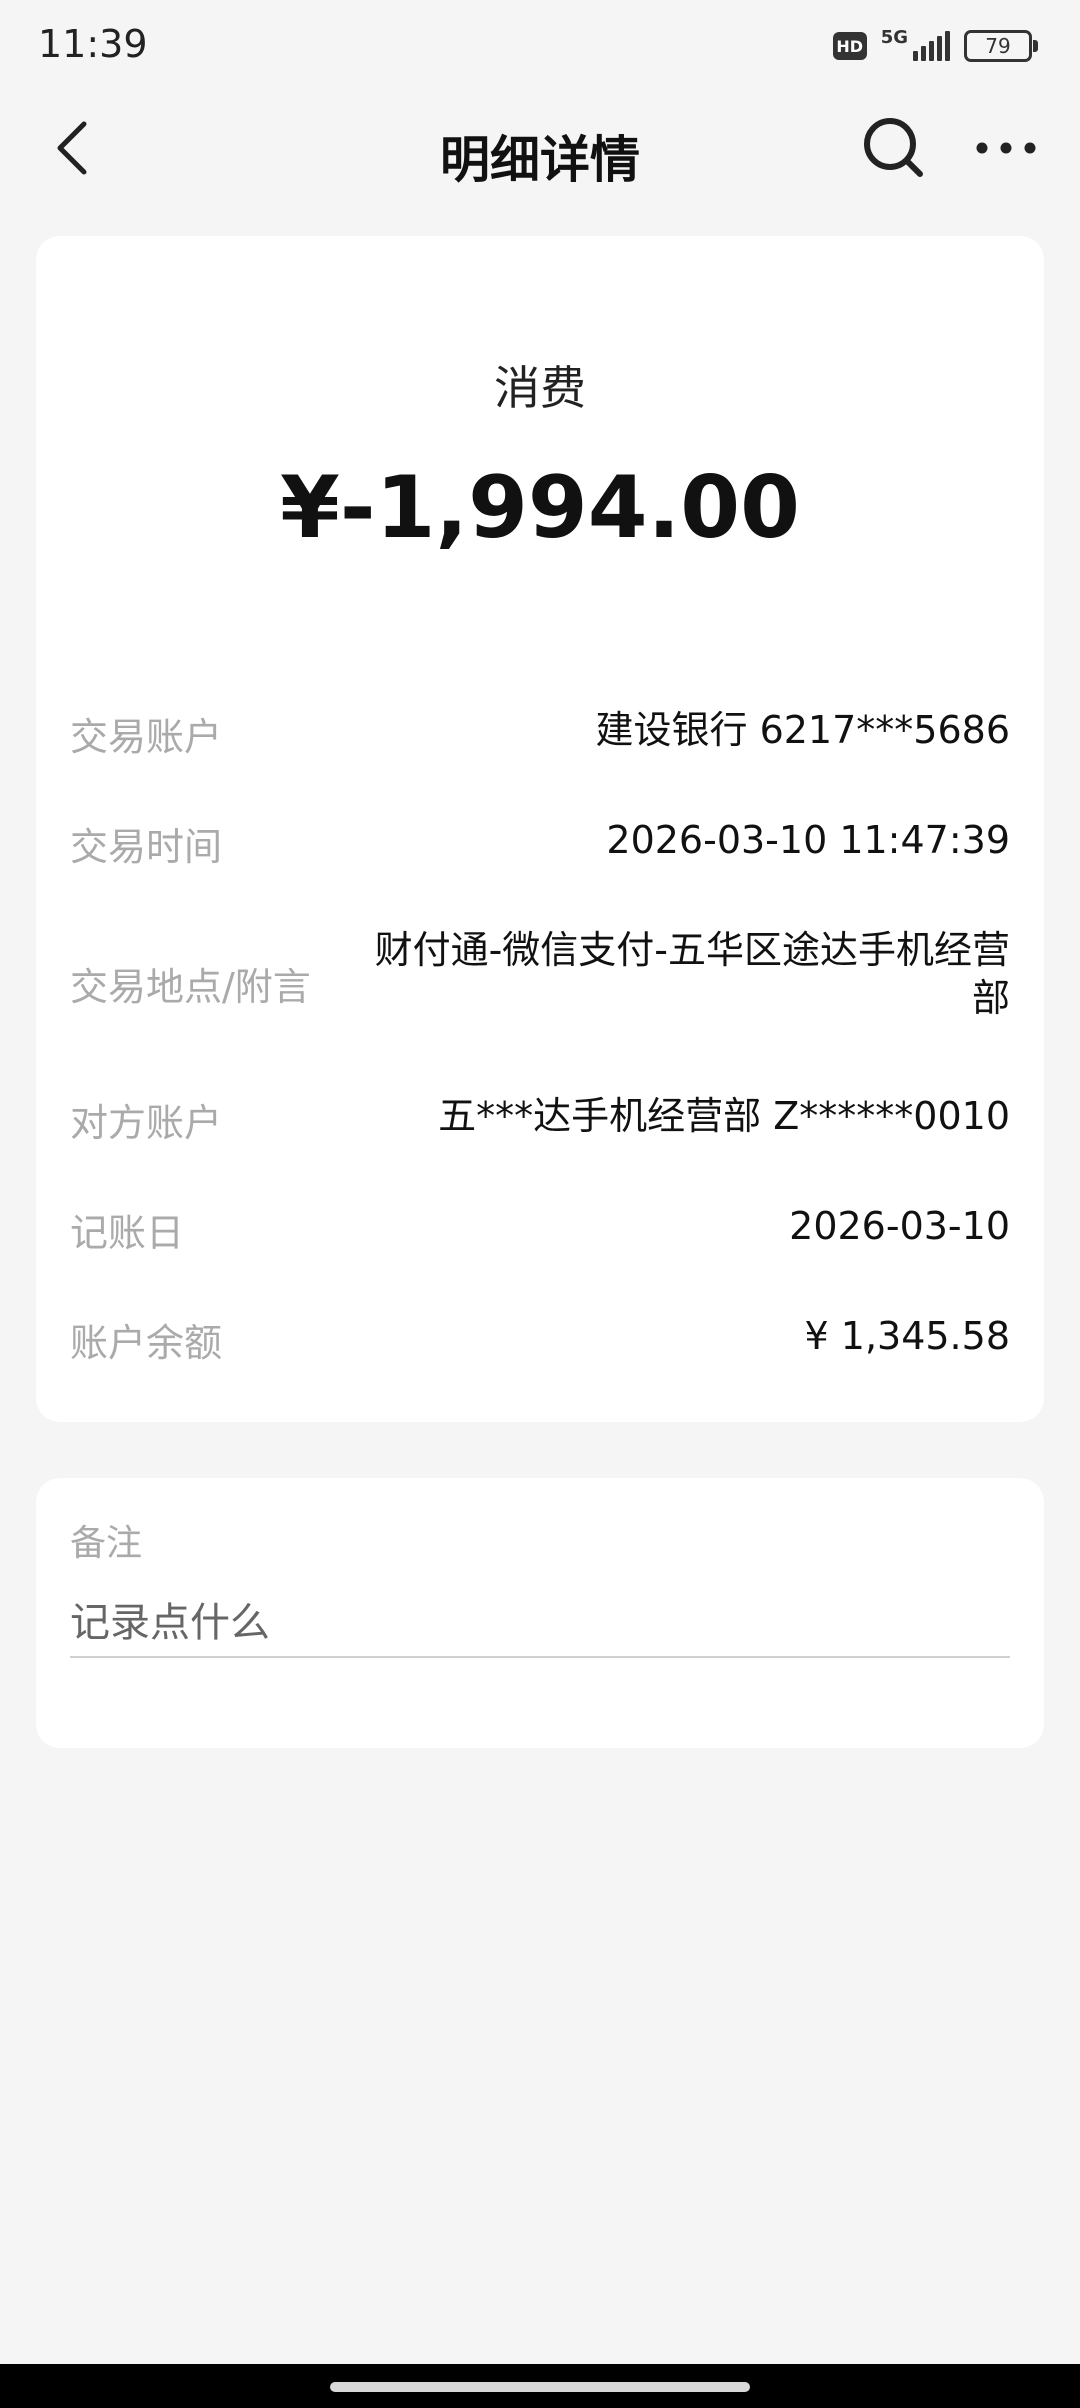 This screenshot has width=1080, height=2408. I want to click on detail-value: 建设银行 6217***5686, so click(803, 730).